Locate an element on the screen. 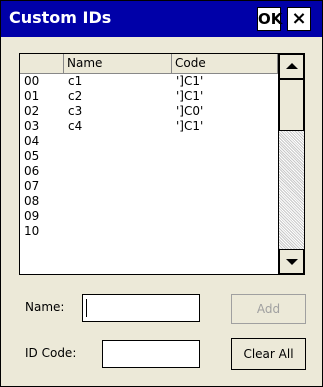  list-header: Name Code is located at coordinates (149, 64).